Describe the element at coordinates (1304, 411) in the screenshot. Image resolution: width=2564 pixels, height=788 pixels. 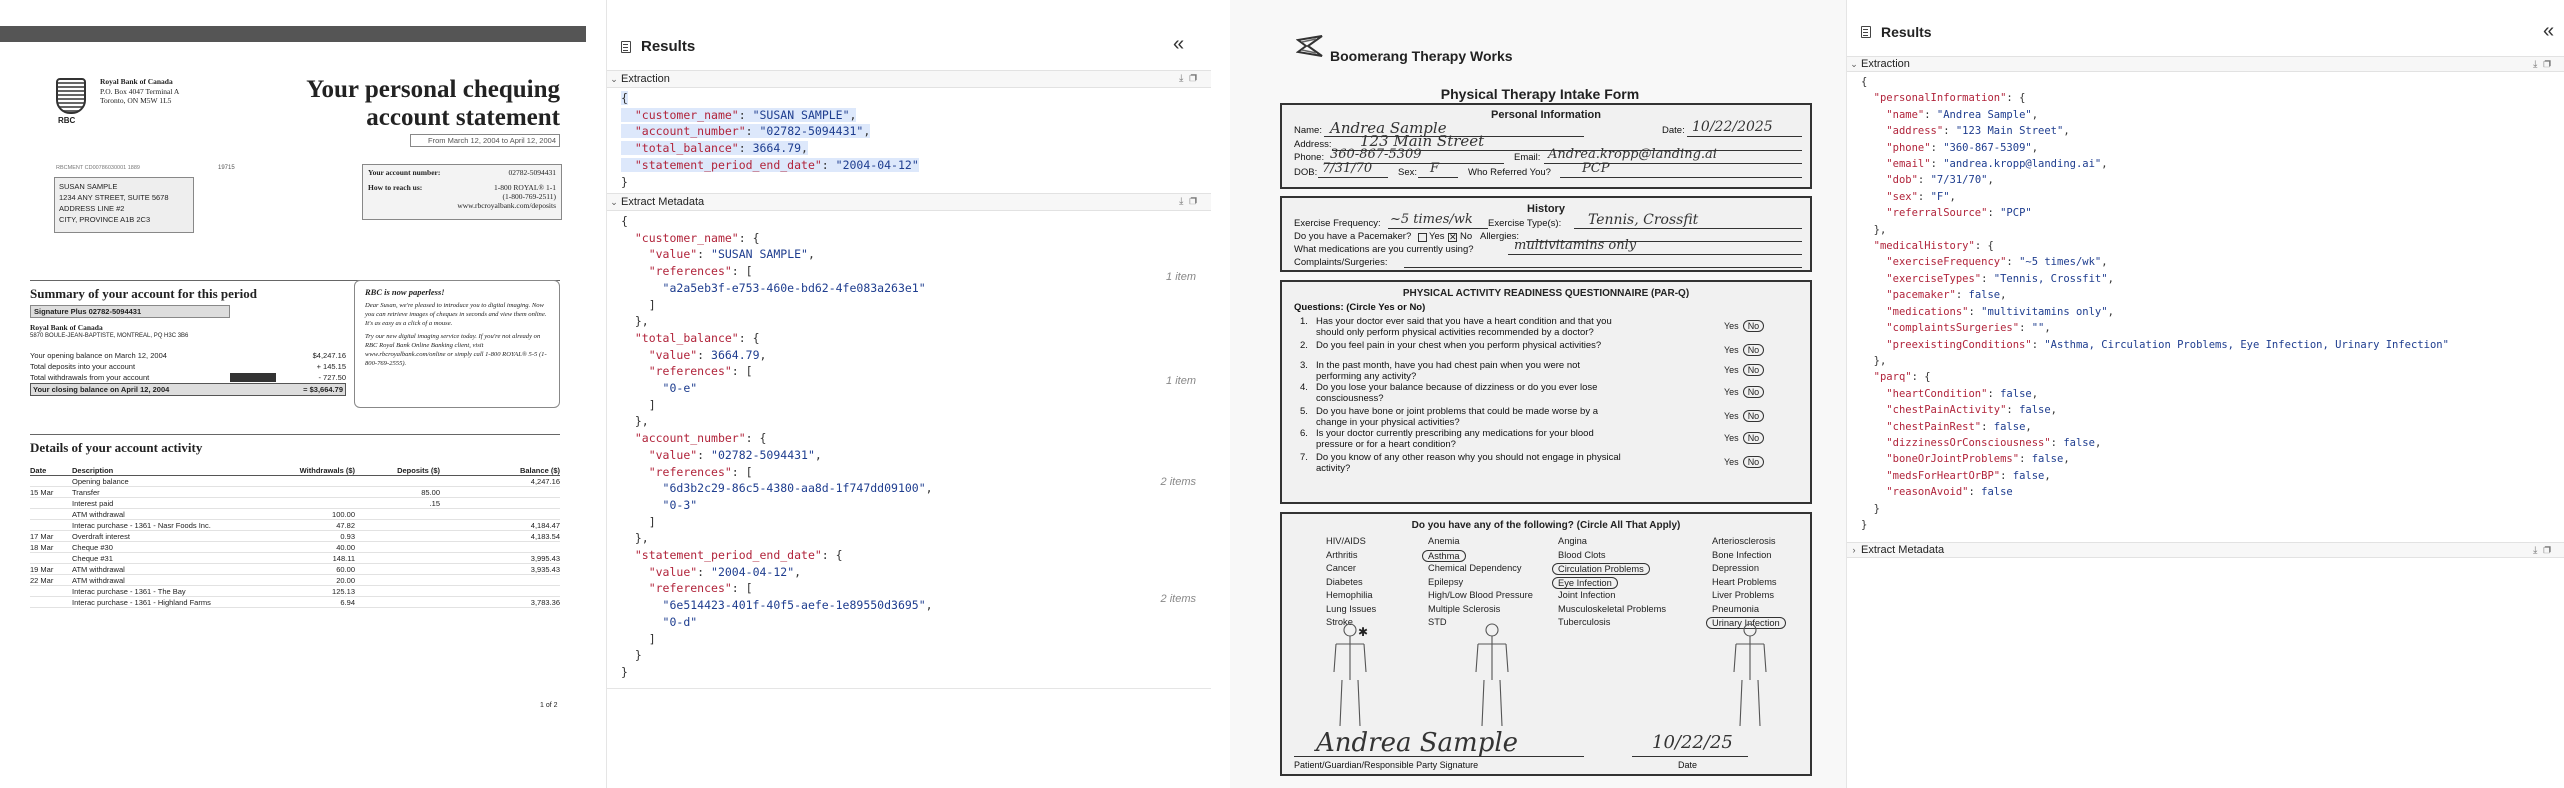
I see `question-number: 5.` at that location.